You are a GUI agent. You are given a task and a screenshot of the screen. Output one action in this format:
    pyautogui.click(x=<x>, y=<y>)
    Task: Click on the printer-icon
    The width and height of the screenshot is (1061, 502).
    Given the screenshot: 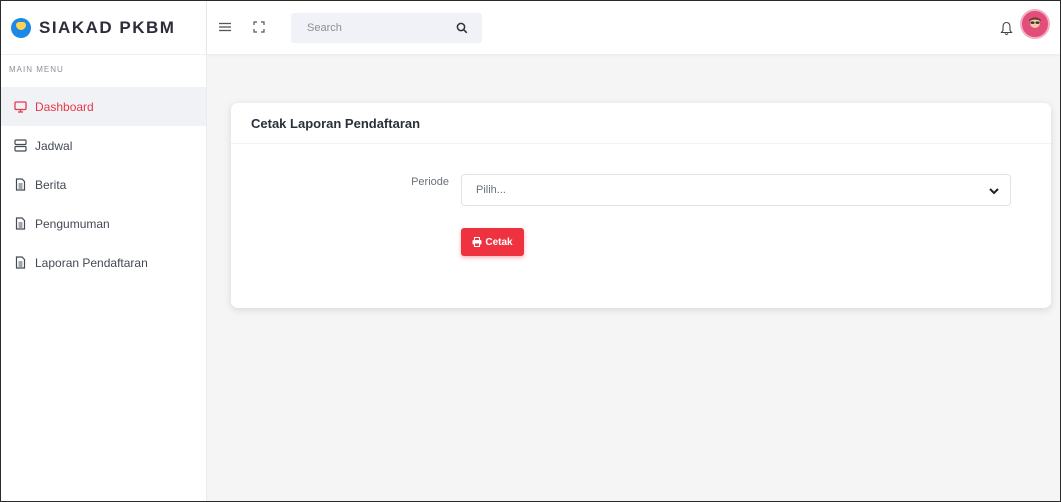 What is the action you would take?
    pyautogui.click(x=477, y=242)
    